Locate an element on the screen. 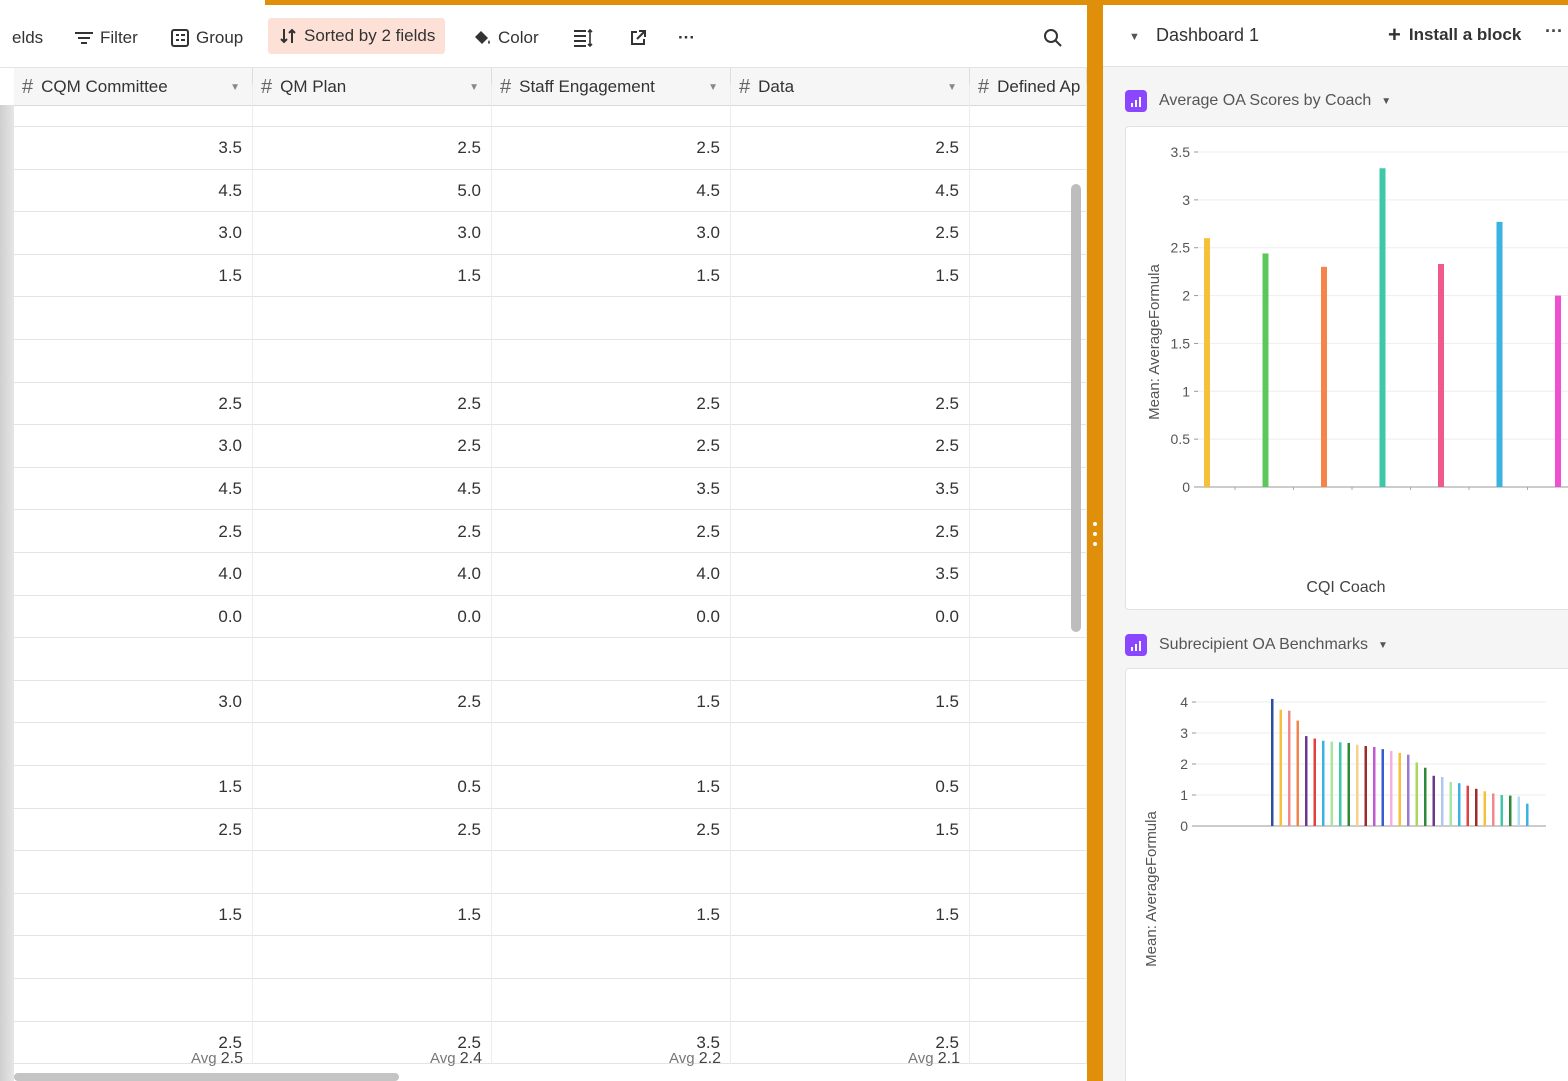 The width and height of the screenshot is (1568, 1081). install-block-button: + Install a block is located at coordinates (1454, 35).